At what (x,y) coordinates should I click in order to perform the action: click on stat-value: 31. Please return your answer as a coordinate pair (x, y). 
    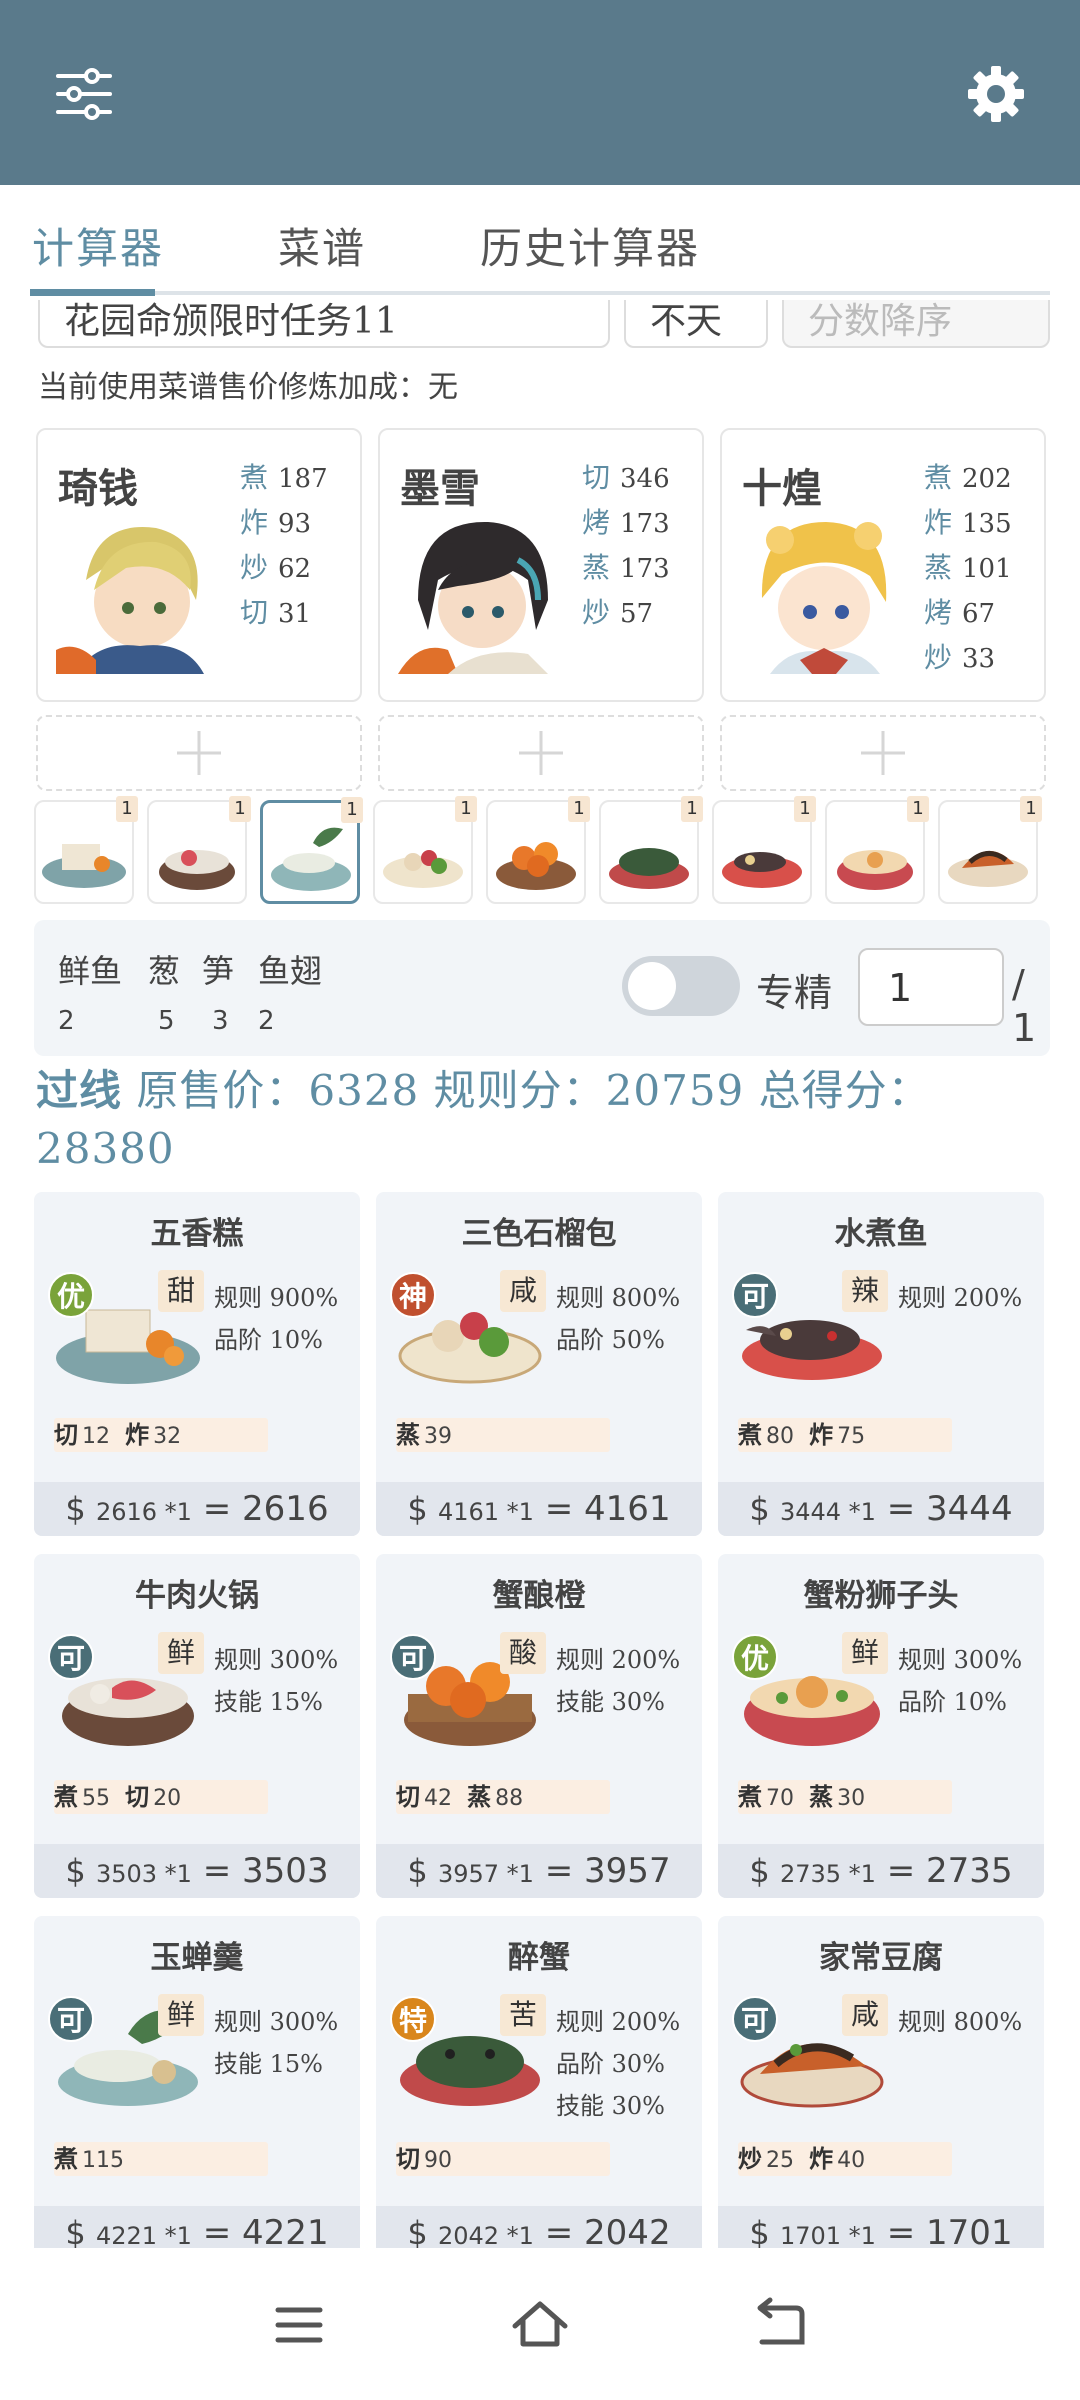
    Looking at the image, I should click on (295, 614).